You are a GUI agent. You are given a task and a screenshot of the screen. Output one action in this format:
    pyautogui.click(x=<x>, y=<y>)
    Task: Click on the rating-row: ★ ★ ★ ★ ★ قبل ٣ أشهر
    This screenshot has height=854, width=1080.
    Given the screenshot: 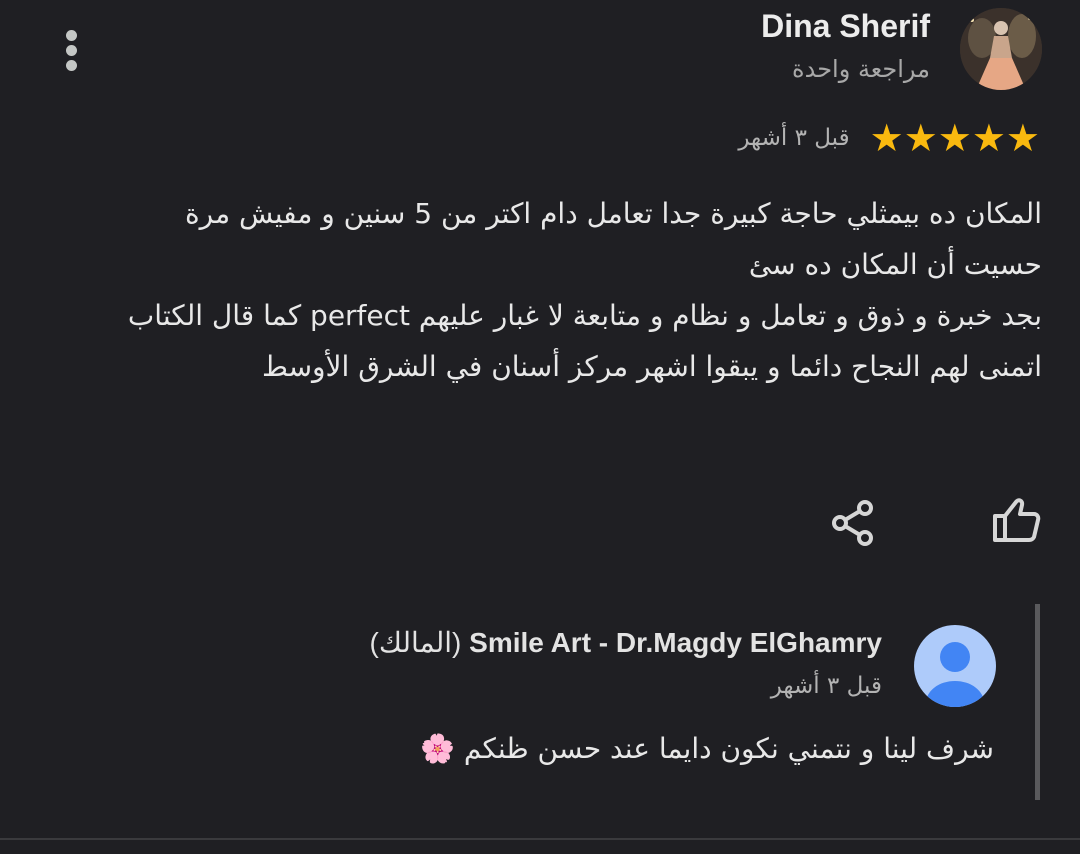 What is the action you would take?
    pyautogui.click(x=889, y=138)
    